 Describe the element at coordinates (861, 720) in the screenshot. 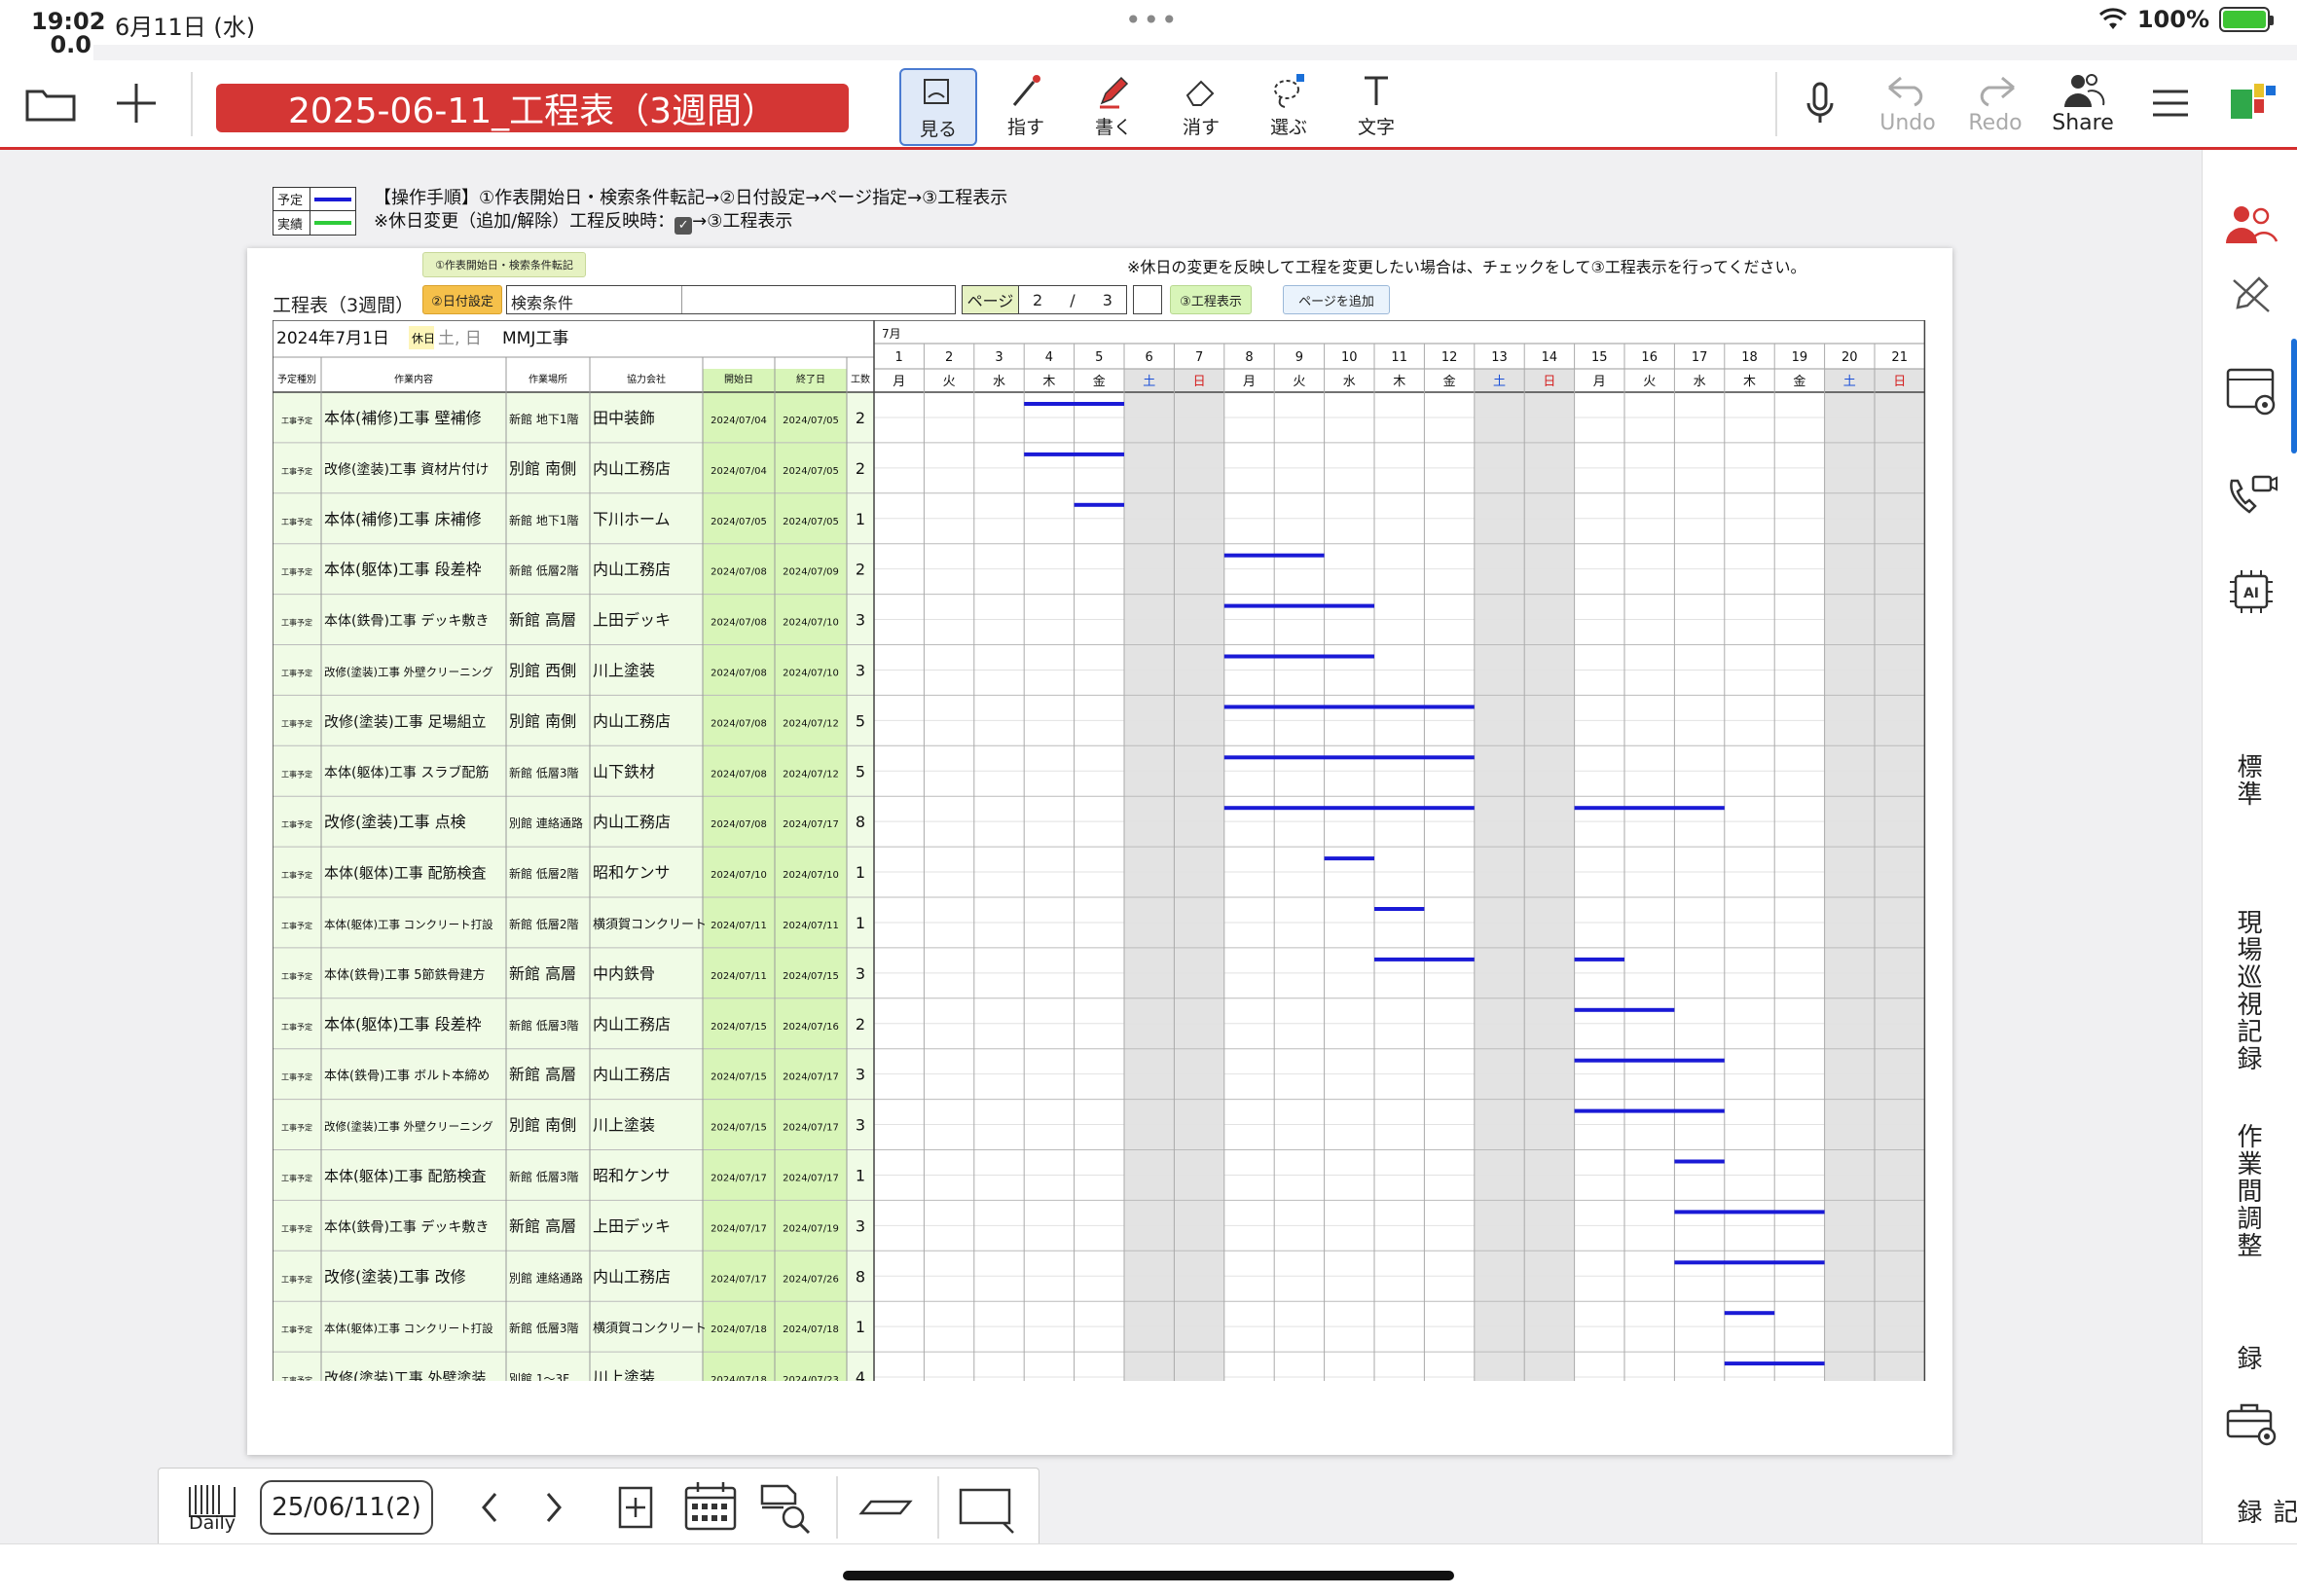

I see `task-days: 5` at that location.